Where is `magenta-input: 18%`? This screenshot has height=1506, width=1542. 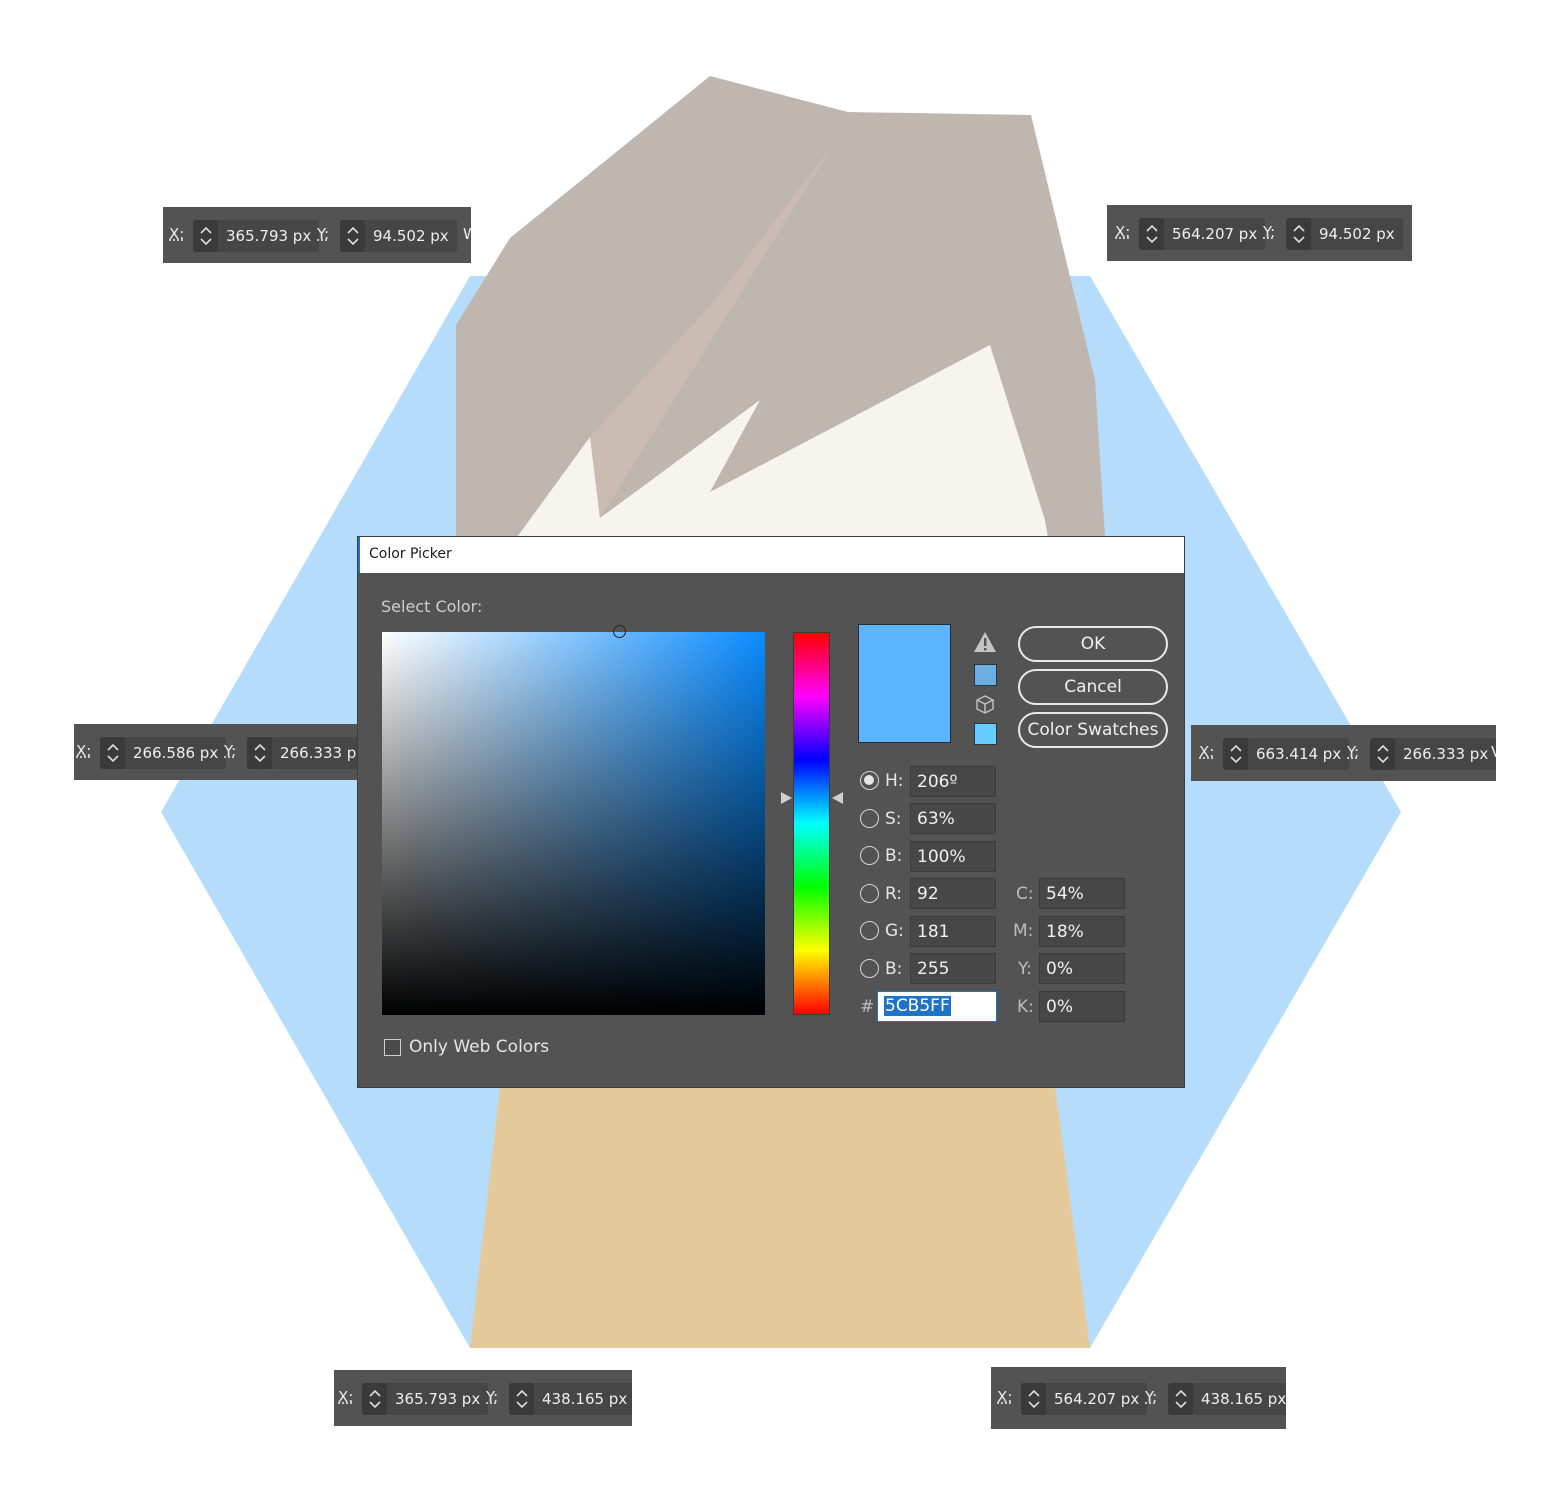
magenta-input: 18% is located at coordinates (1082, 931).